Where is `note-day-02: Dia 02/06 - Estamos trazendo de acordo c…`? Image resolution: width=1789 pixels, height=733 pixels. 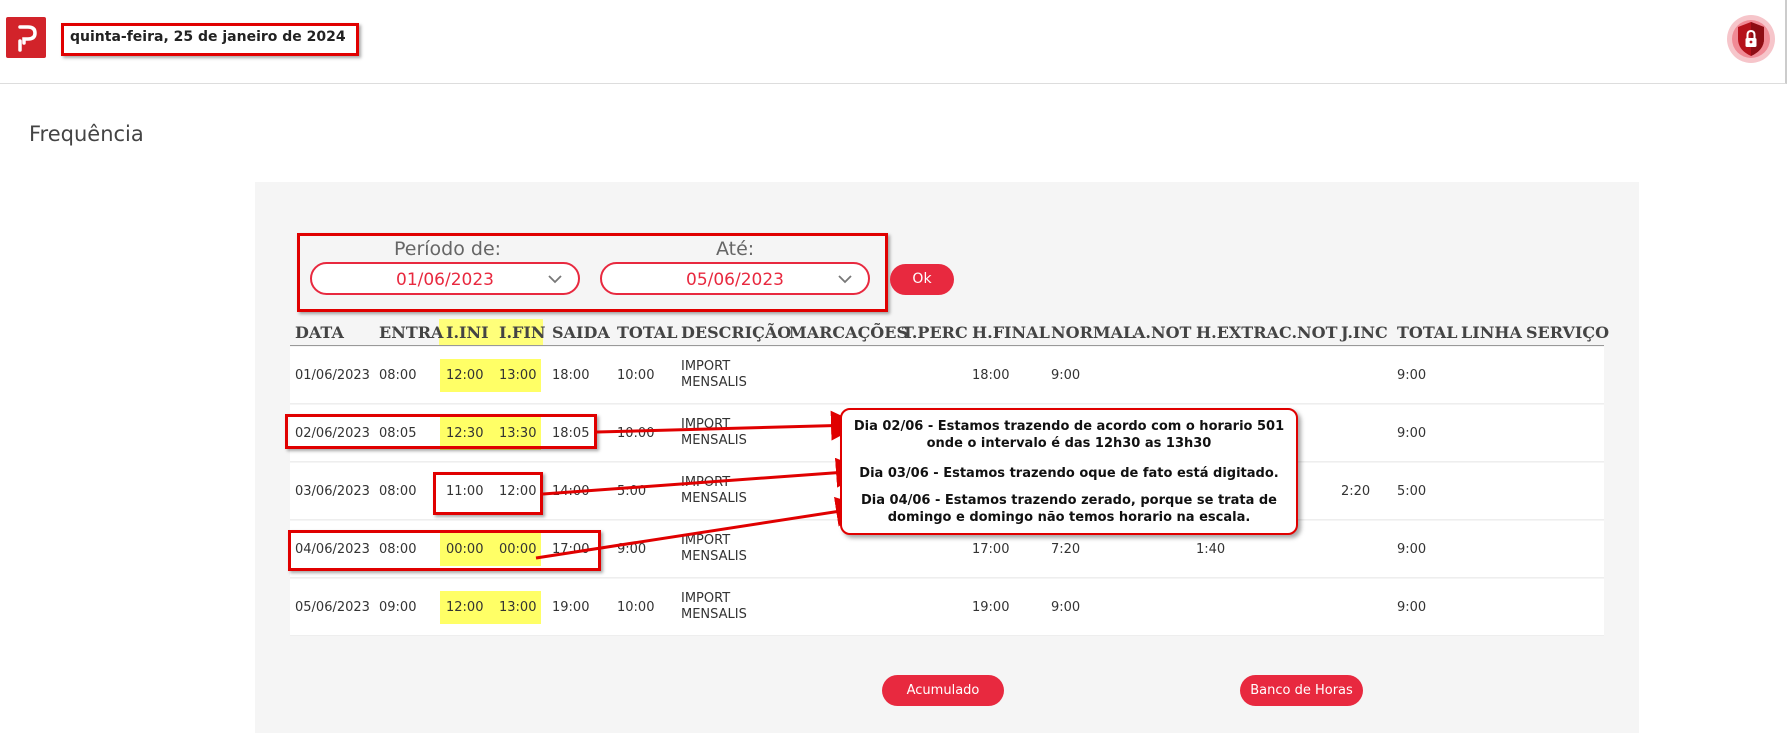
note-day-02: Dia 02/06 - Estamos trazendo de acordo c… is located at coordinates (1069, 435).